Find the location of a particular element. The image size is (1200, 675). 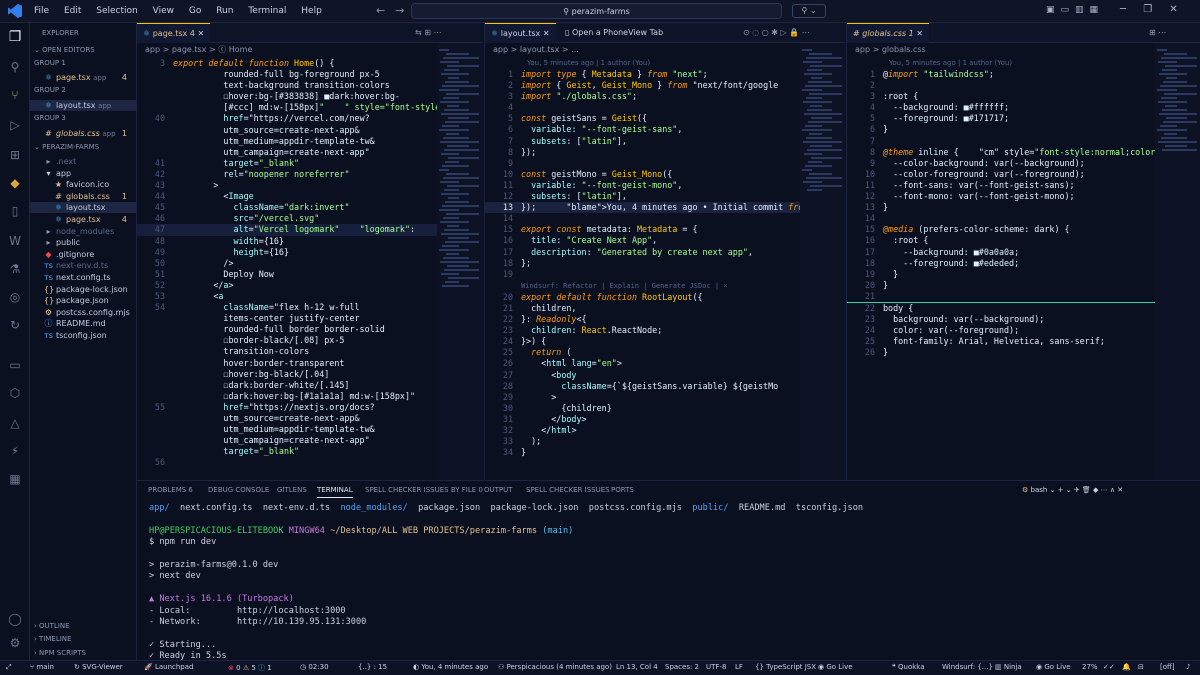

code-line: 43 > is located at coordinates (310, 185).